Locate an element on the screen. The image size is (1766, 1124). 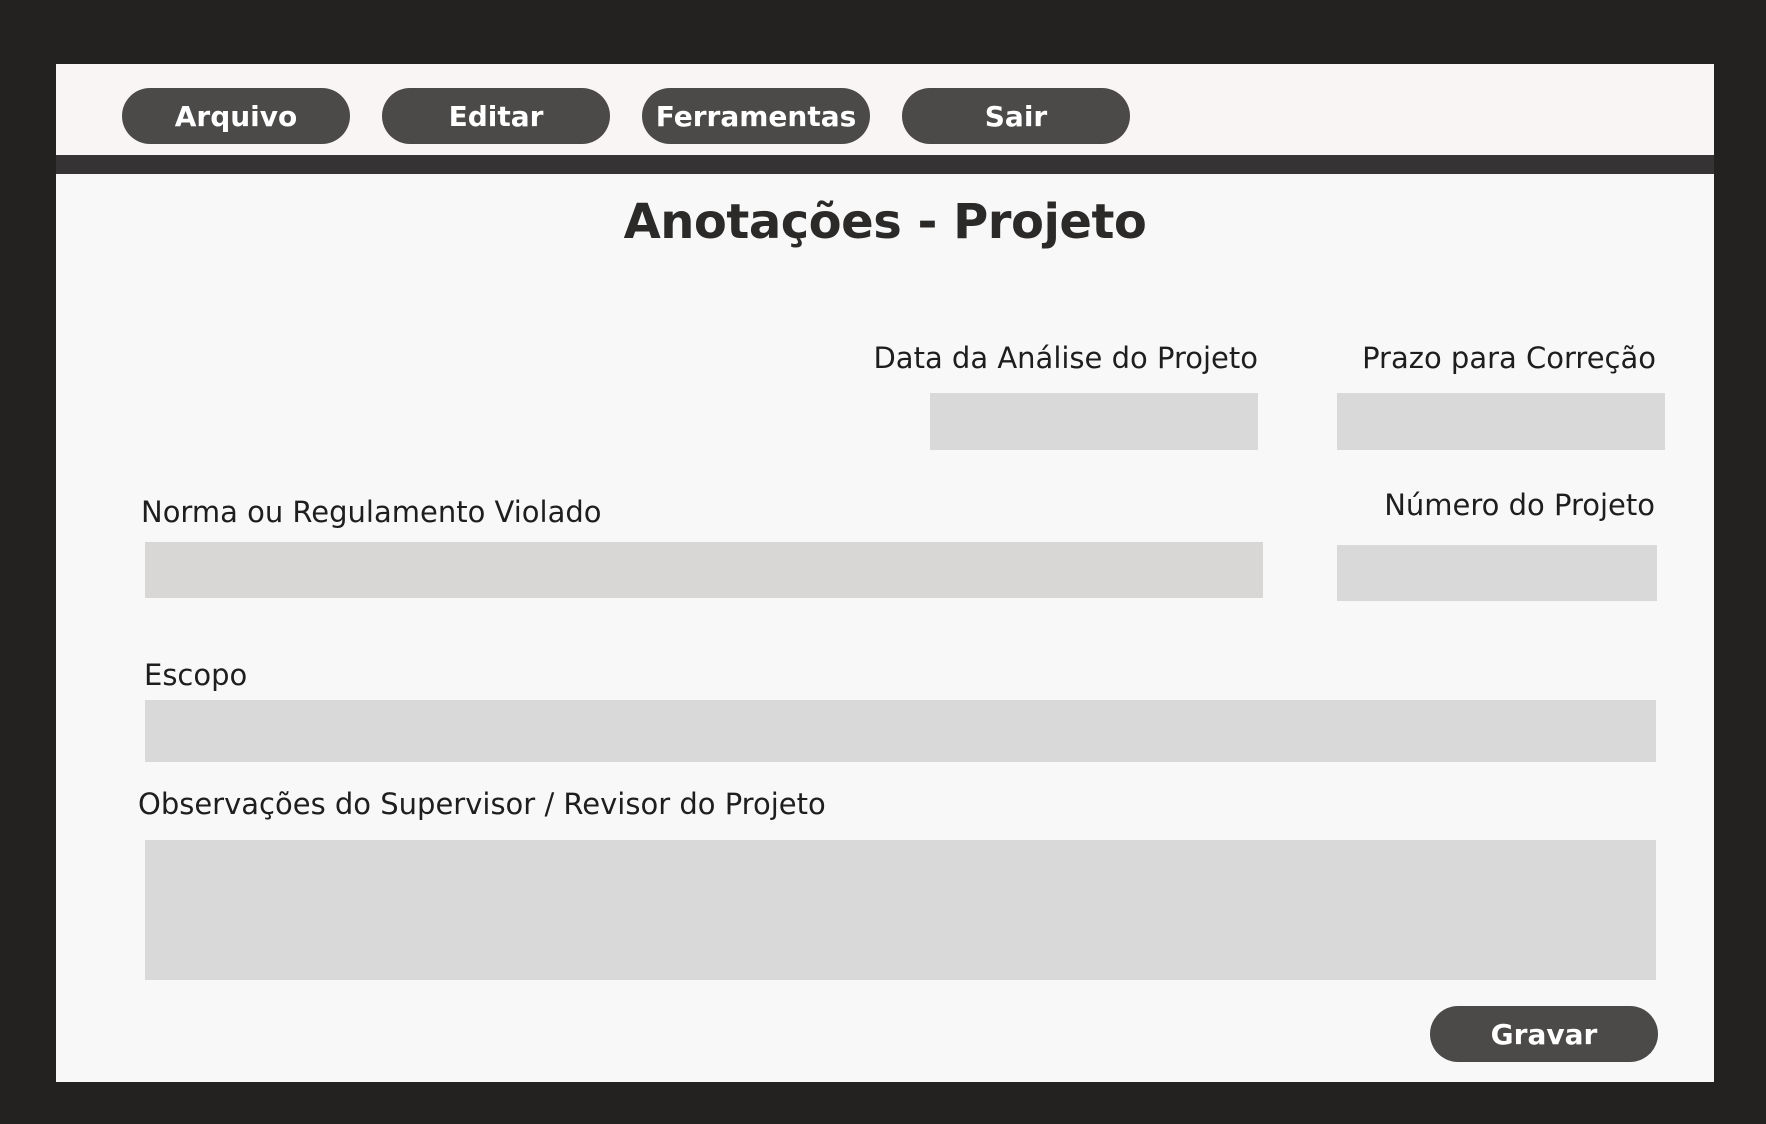
analysis-date-field is located at coordinates (1094, 421).